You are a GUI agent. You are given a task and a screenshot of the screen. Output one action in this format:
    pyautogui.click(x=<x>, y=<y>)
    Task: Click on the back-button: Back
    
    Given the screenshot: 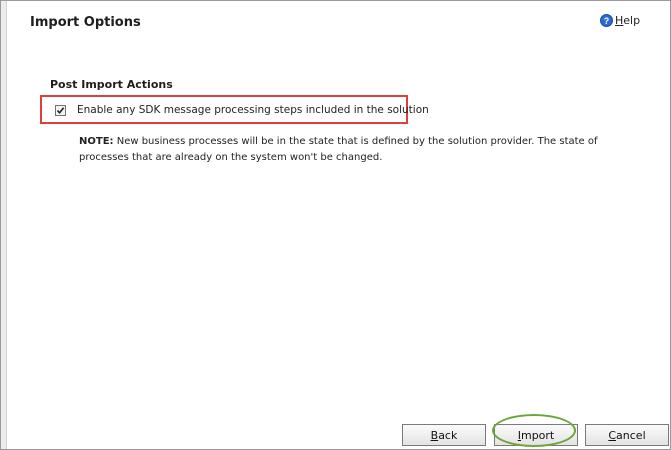 What is the action you would take?
    pyautogui.click(x=444, y=435)
    